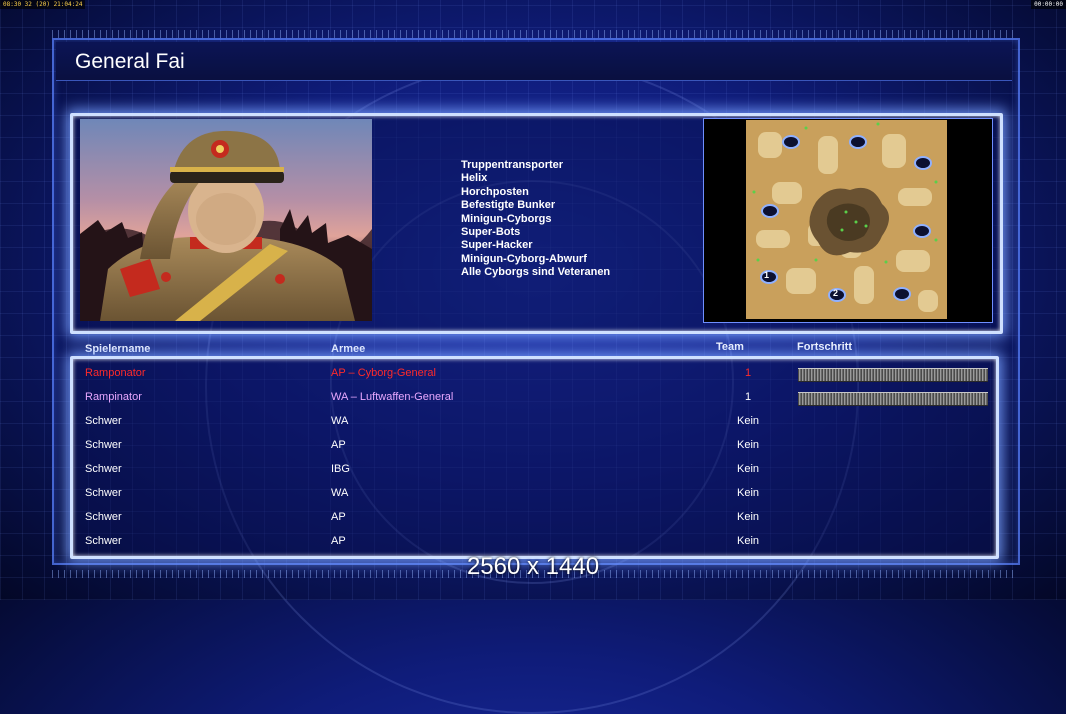  Describe the element at coordinates (113, 397) in the screenshot. I see `player-name: Rampinator` at that location.